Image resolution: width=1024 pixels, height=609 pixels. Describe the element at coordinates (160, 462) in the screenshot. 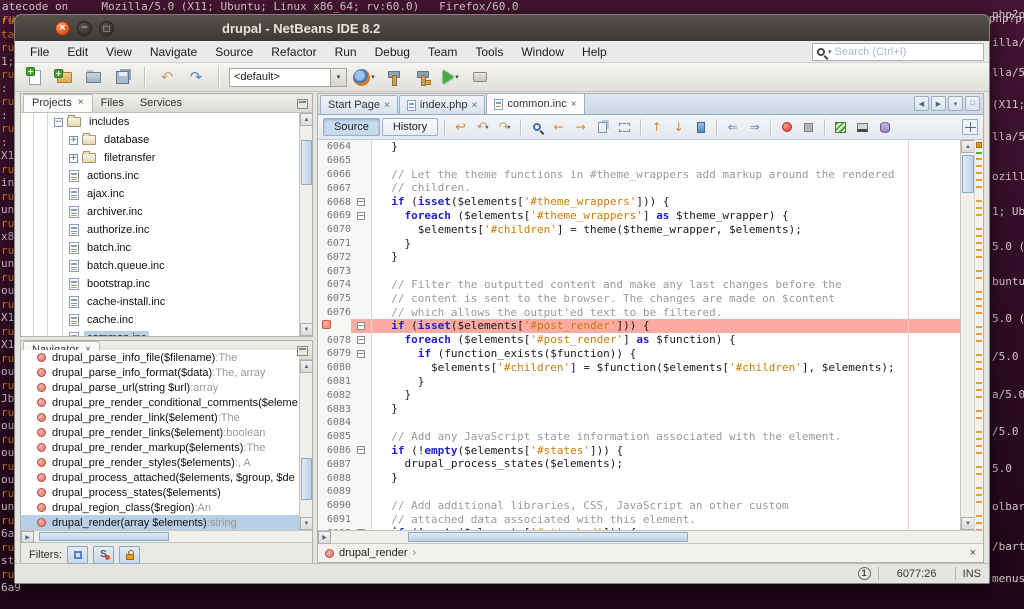

I see `navigator-item: drupal_pre_render_styles($elements):, A` at that location.